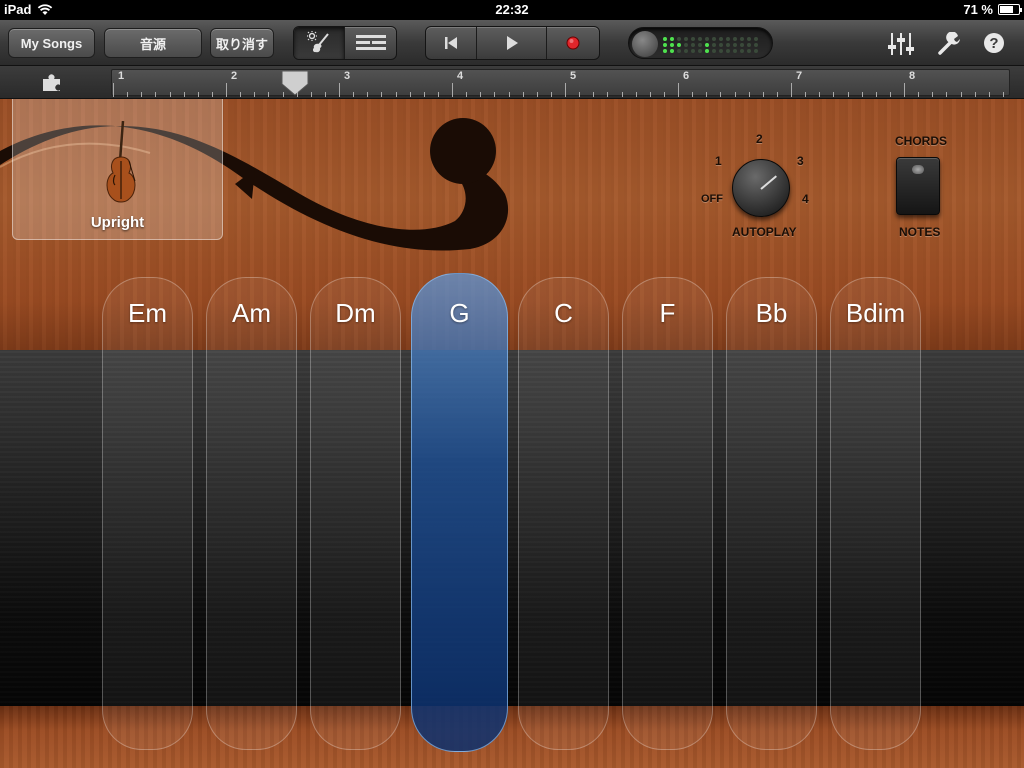 The image size is (1024, 768). I want to click on autoplay-1-label: 1, so click(718, 161).